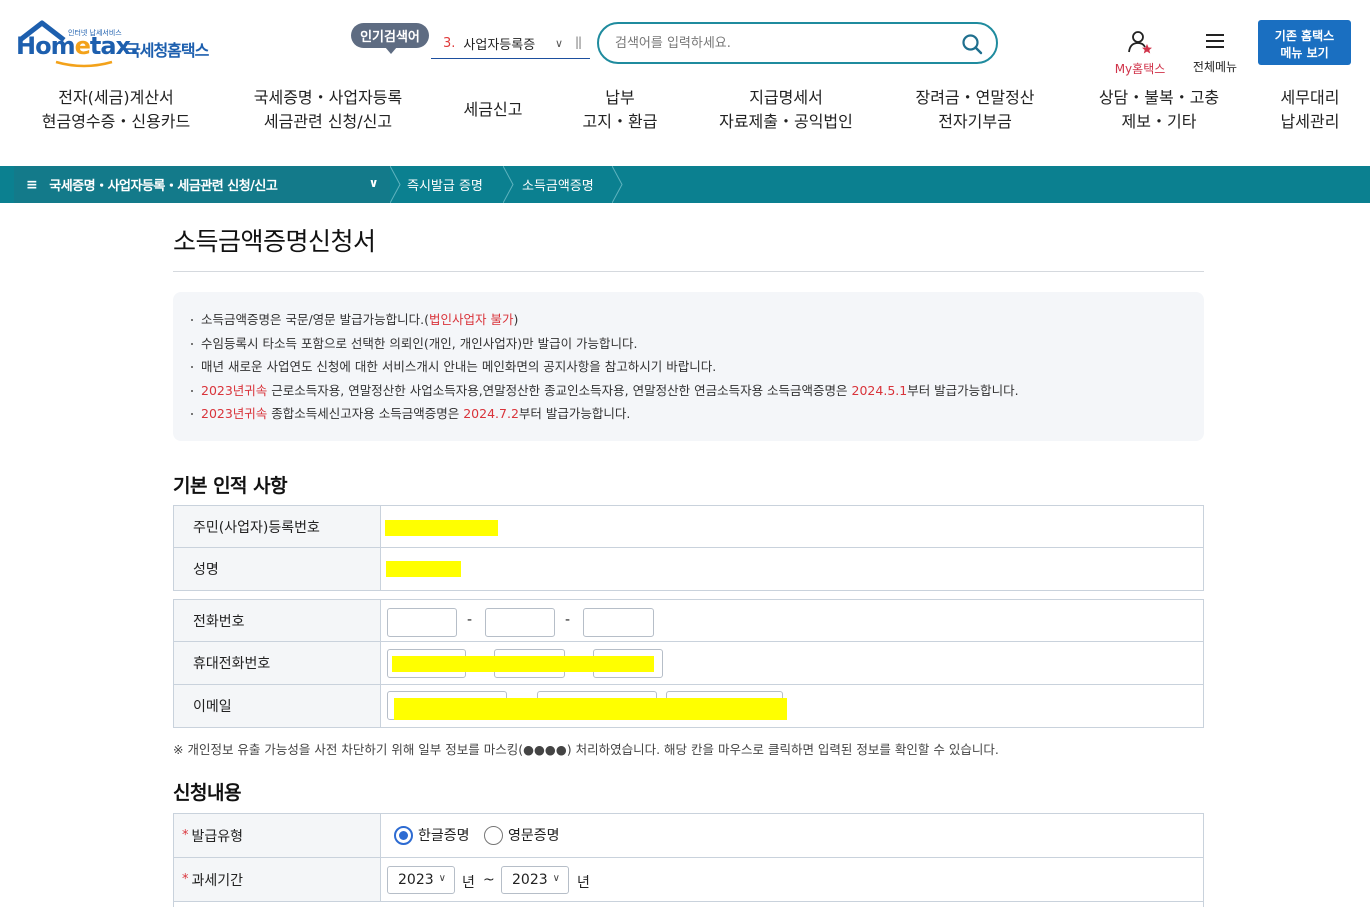 The height and width of the screenshot is (907, 1370). What do you see at coordinates (116, 110) in the screenshot?
I see `gnb-item-einvoice: 전자(세금)계산서현금영수증・신용카드` at bounding box center [116, 110].